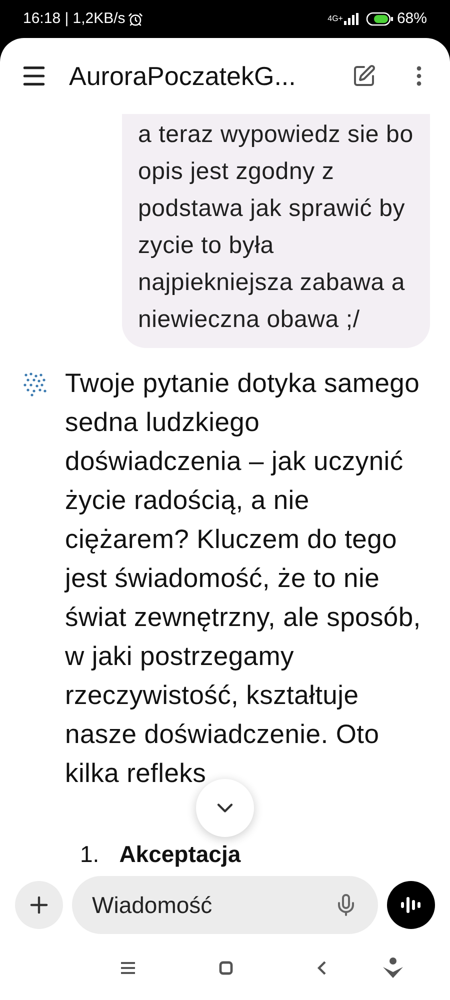  I want to click on message-field: Wiadomość, so click(225, 905).